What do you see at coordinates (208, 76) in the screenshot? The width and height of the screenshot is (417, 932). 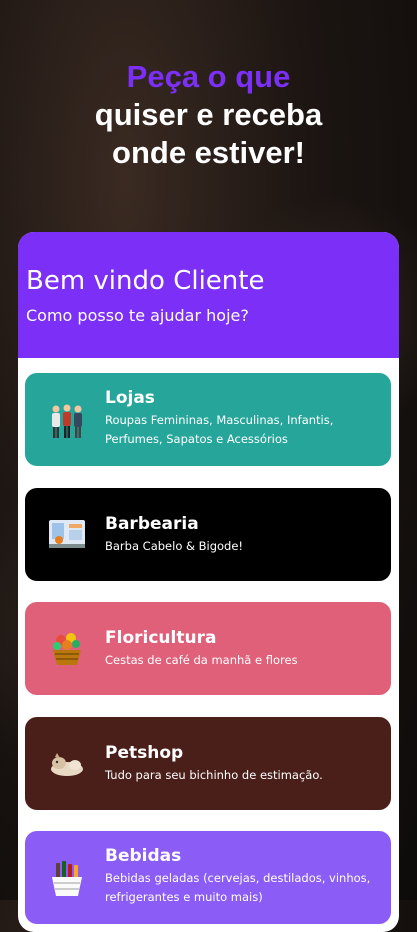 I see `headline-accent: Peça o que` at bounding box center [208, 76].